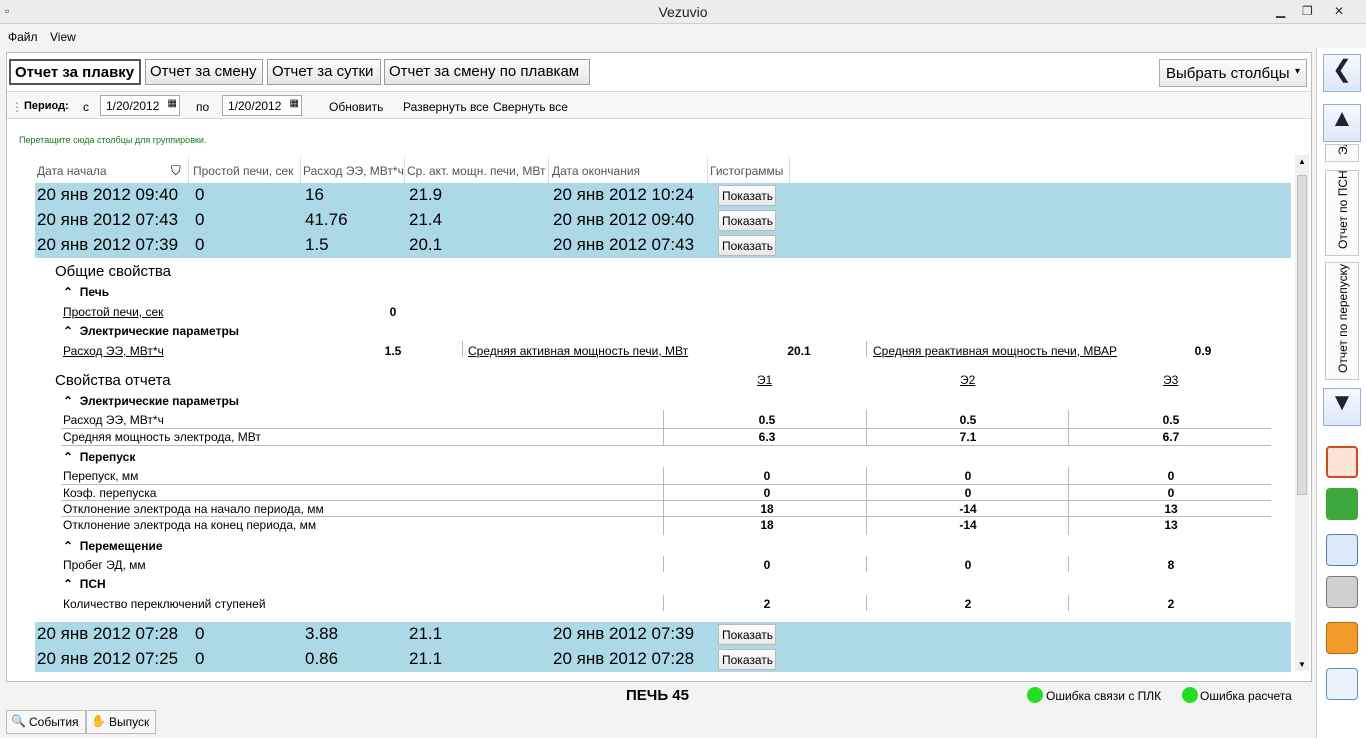 This screenshot has height=738, width=1366. I want to click on prop-value-e2: 0, so click(968, 565).